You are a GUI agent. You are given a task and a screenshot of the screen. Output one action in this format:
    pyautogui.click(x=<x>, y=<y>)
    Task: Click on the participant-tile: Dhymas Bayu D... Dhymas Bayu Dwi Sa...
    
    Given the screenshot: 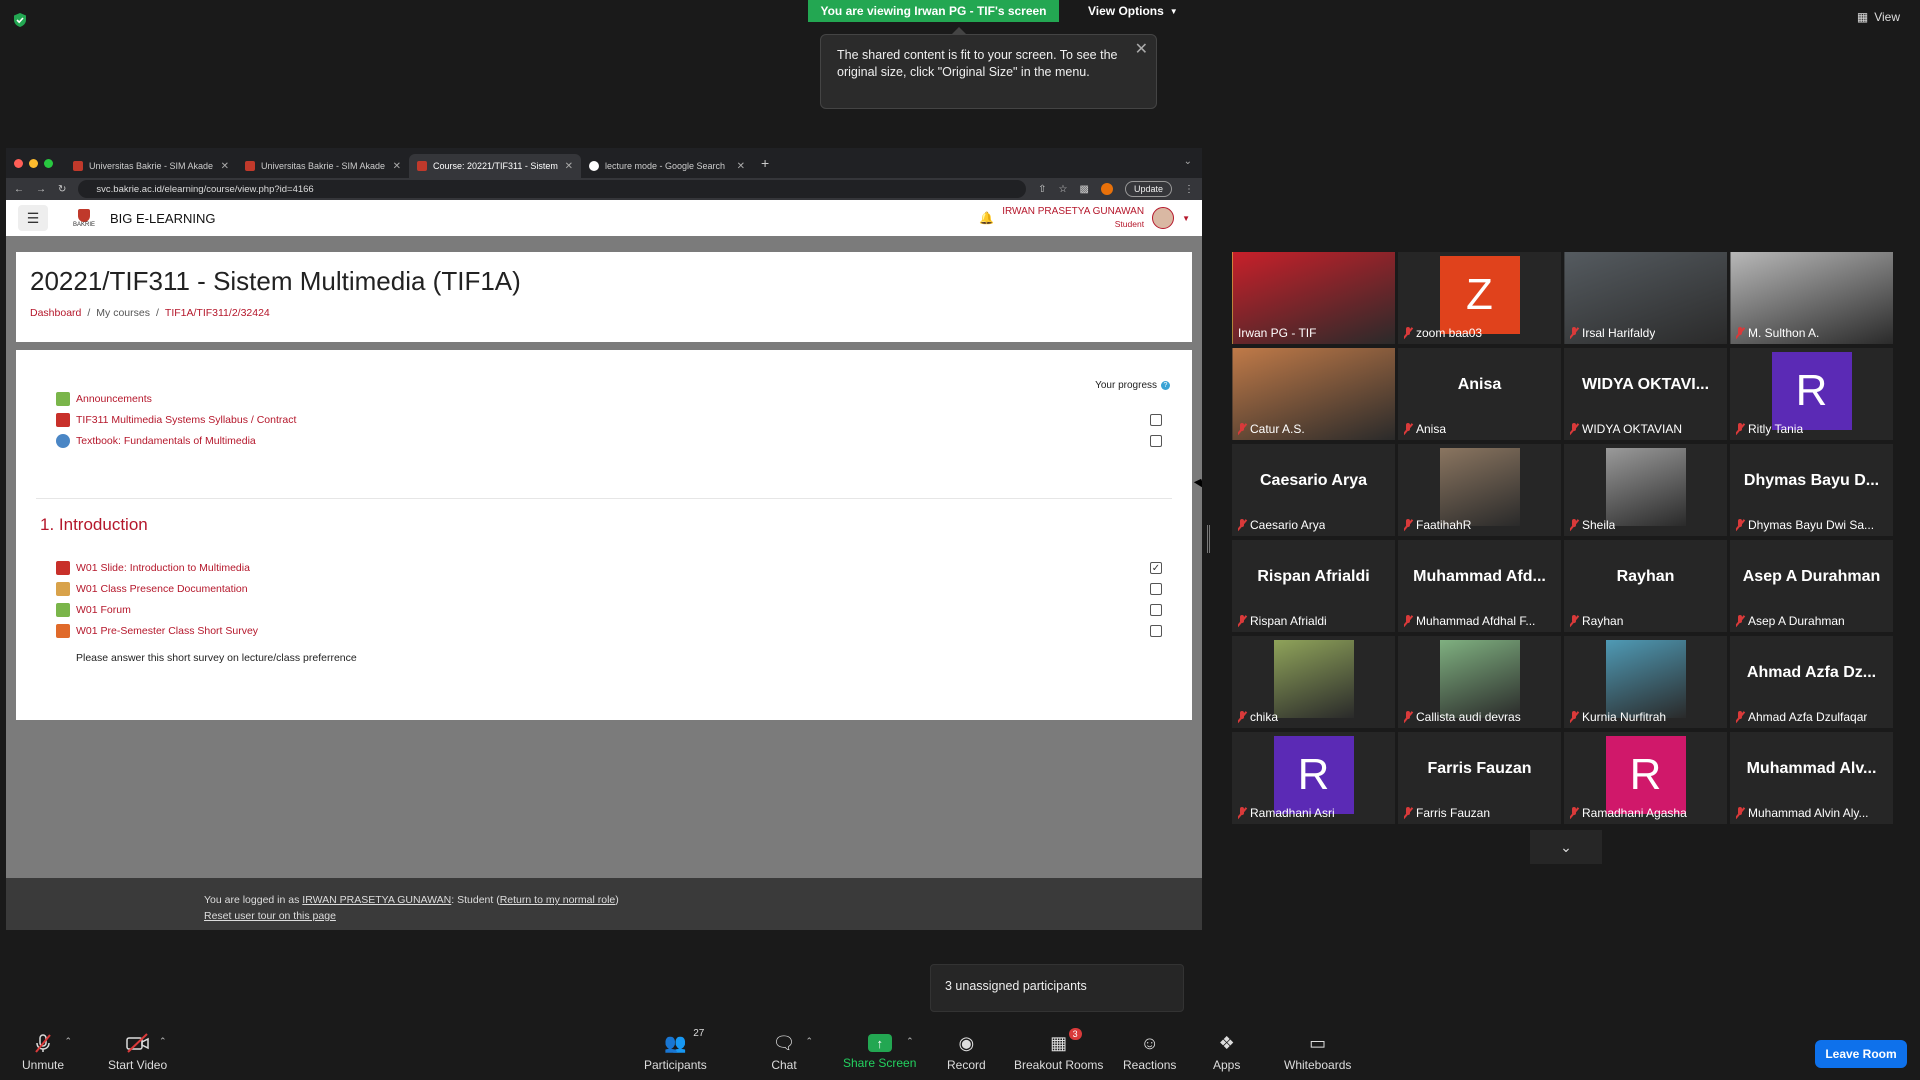 What is the action you would take?
    pyautogui.click(x=1811, y=490)
    